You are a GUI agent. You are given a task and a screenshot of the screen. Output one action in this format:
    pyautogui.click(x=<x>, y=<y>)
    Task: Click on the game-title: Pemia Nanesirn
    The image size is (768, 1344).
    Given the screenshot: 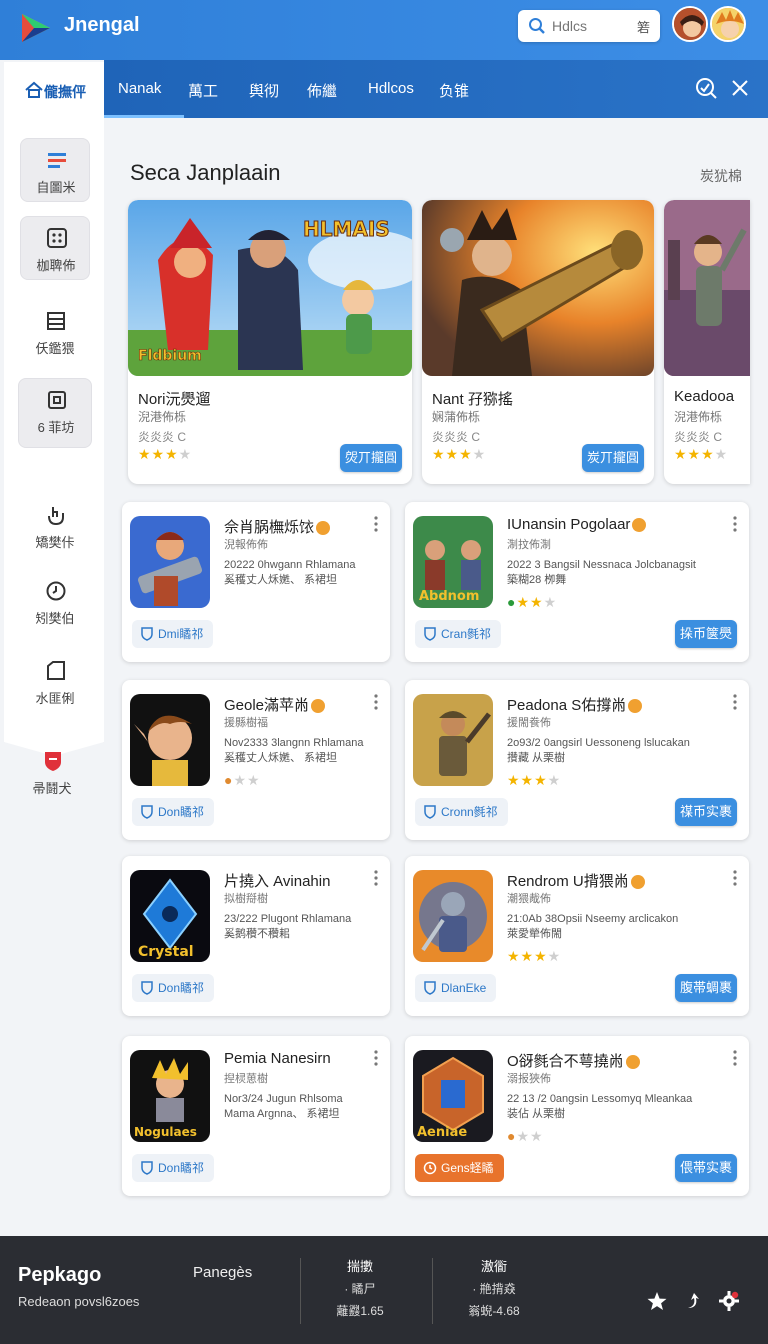 What is the action you would take?
    pyautogui.click(x=277, y=1058)
    